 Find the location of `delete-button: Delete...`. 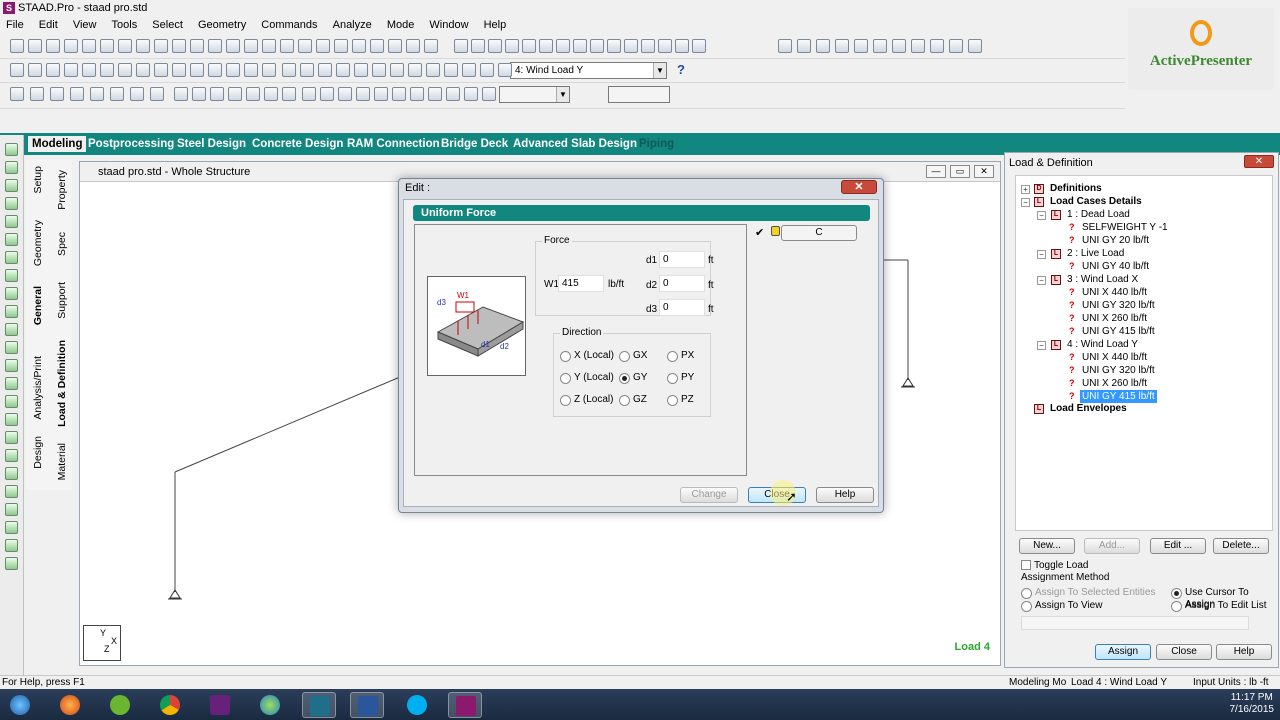

delete-button: Delete... is located at coordinates (1241, 546).